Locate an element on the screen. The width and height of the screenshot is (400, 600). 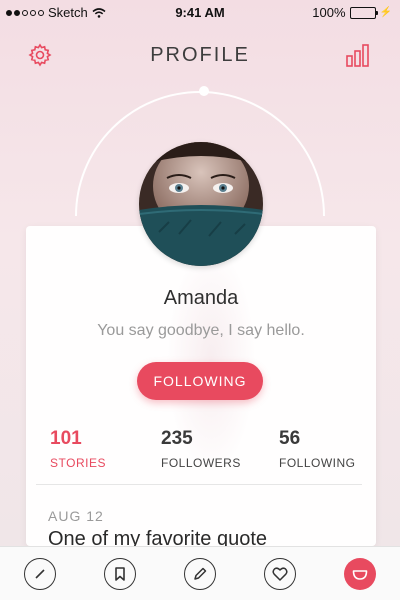
stats-row: 101 STORIES 235 FOLLOWERS 56 FOLLOWING is located at coordinates (201, 453).